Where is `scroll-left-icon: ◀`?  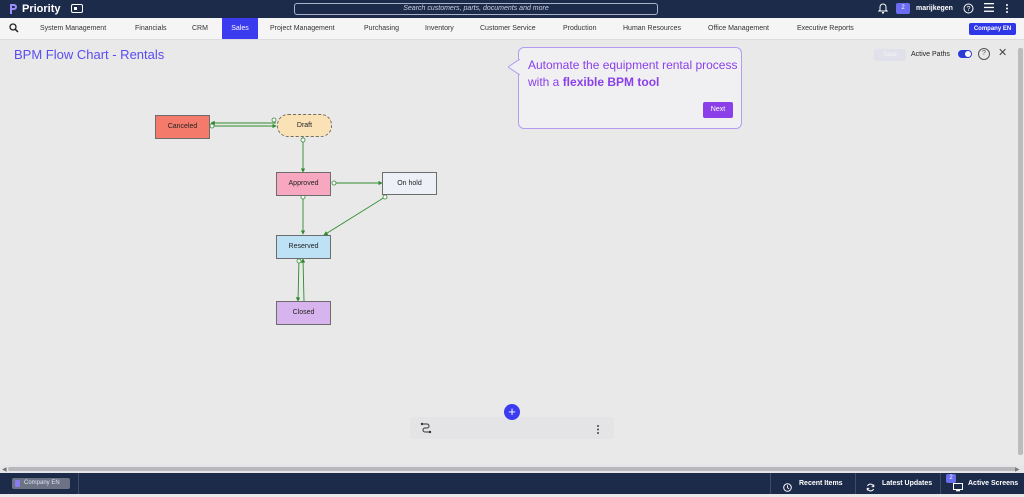
scroll-left-icon: ◀ is located at coordinates (4, 469).